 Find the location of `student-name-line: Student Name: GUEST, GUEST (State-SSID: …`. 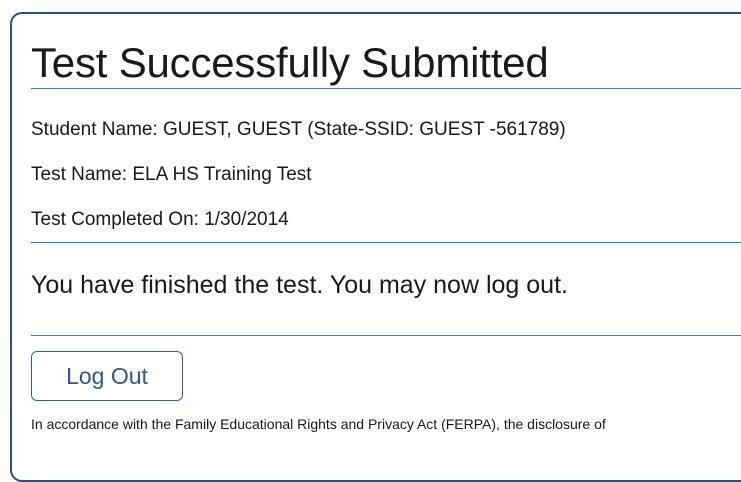

student-name-line: Student Name: GUEST, GUEST (State-SSID: … is located at coordinates (298, 129).